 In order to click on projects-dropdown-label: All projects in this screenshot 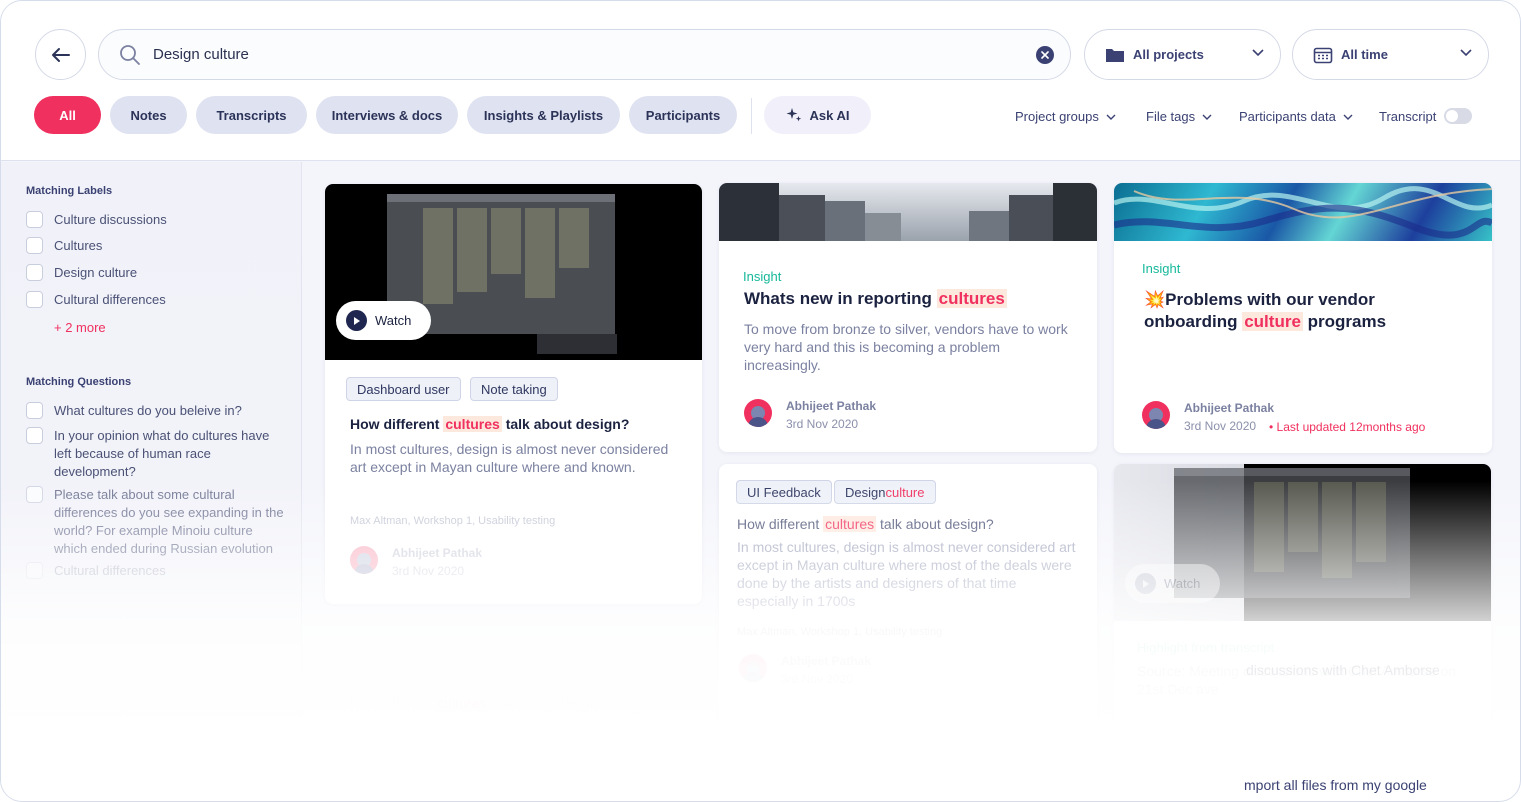, I will do `click(1168, 54)`.